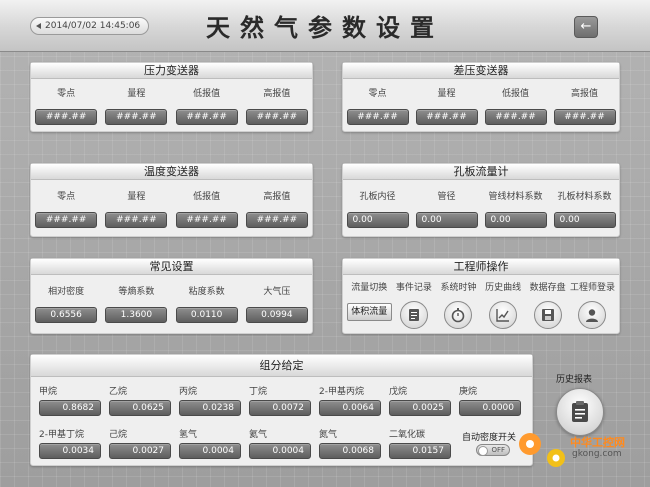 The image size is (650, 487). Describe the element at coordinates (481, 172) in the screenshot. I see `panel-title: 孔板流量计` at that location.